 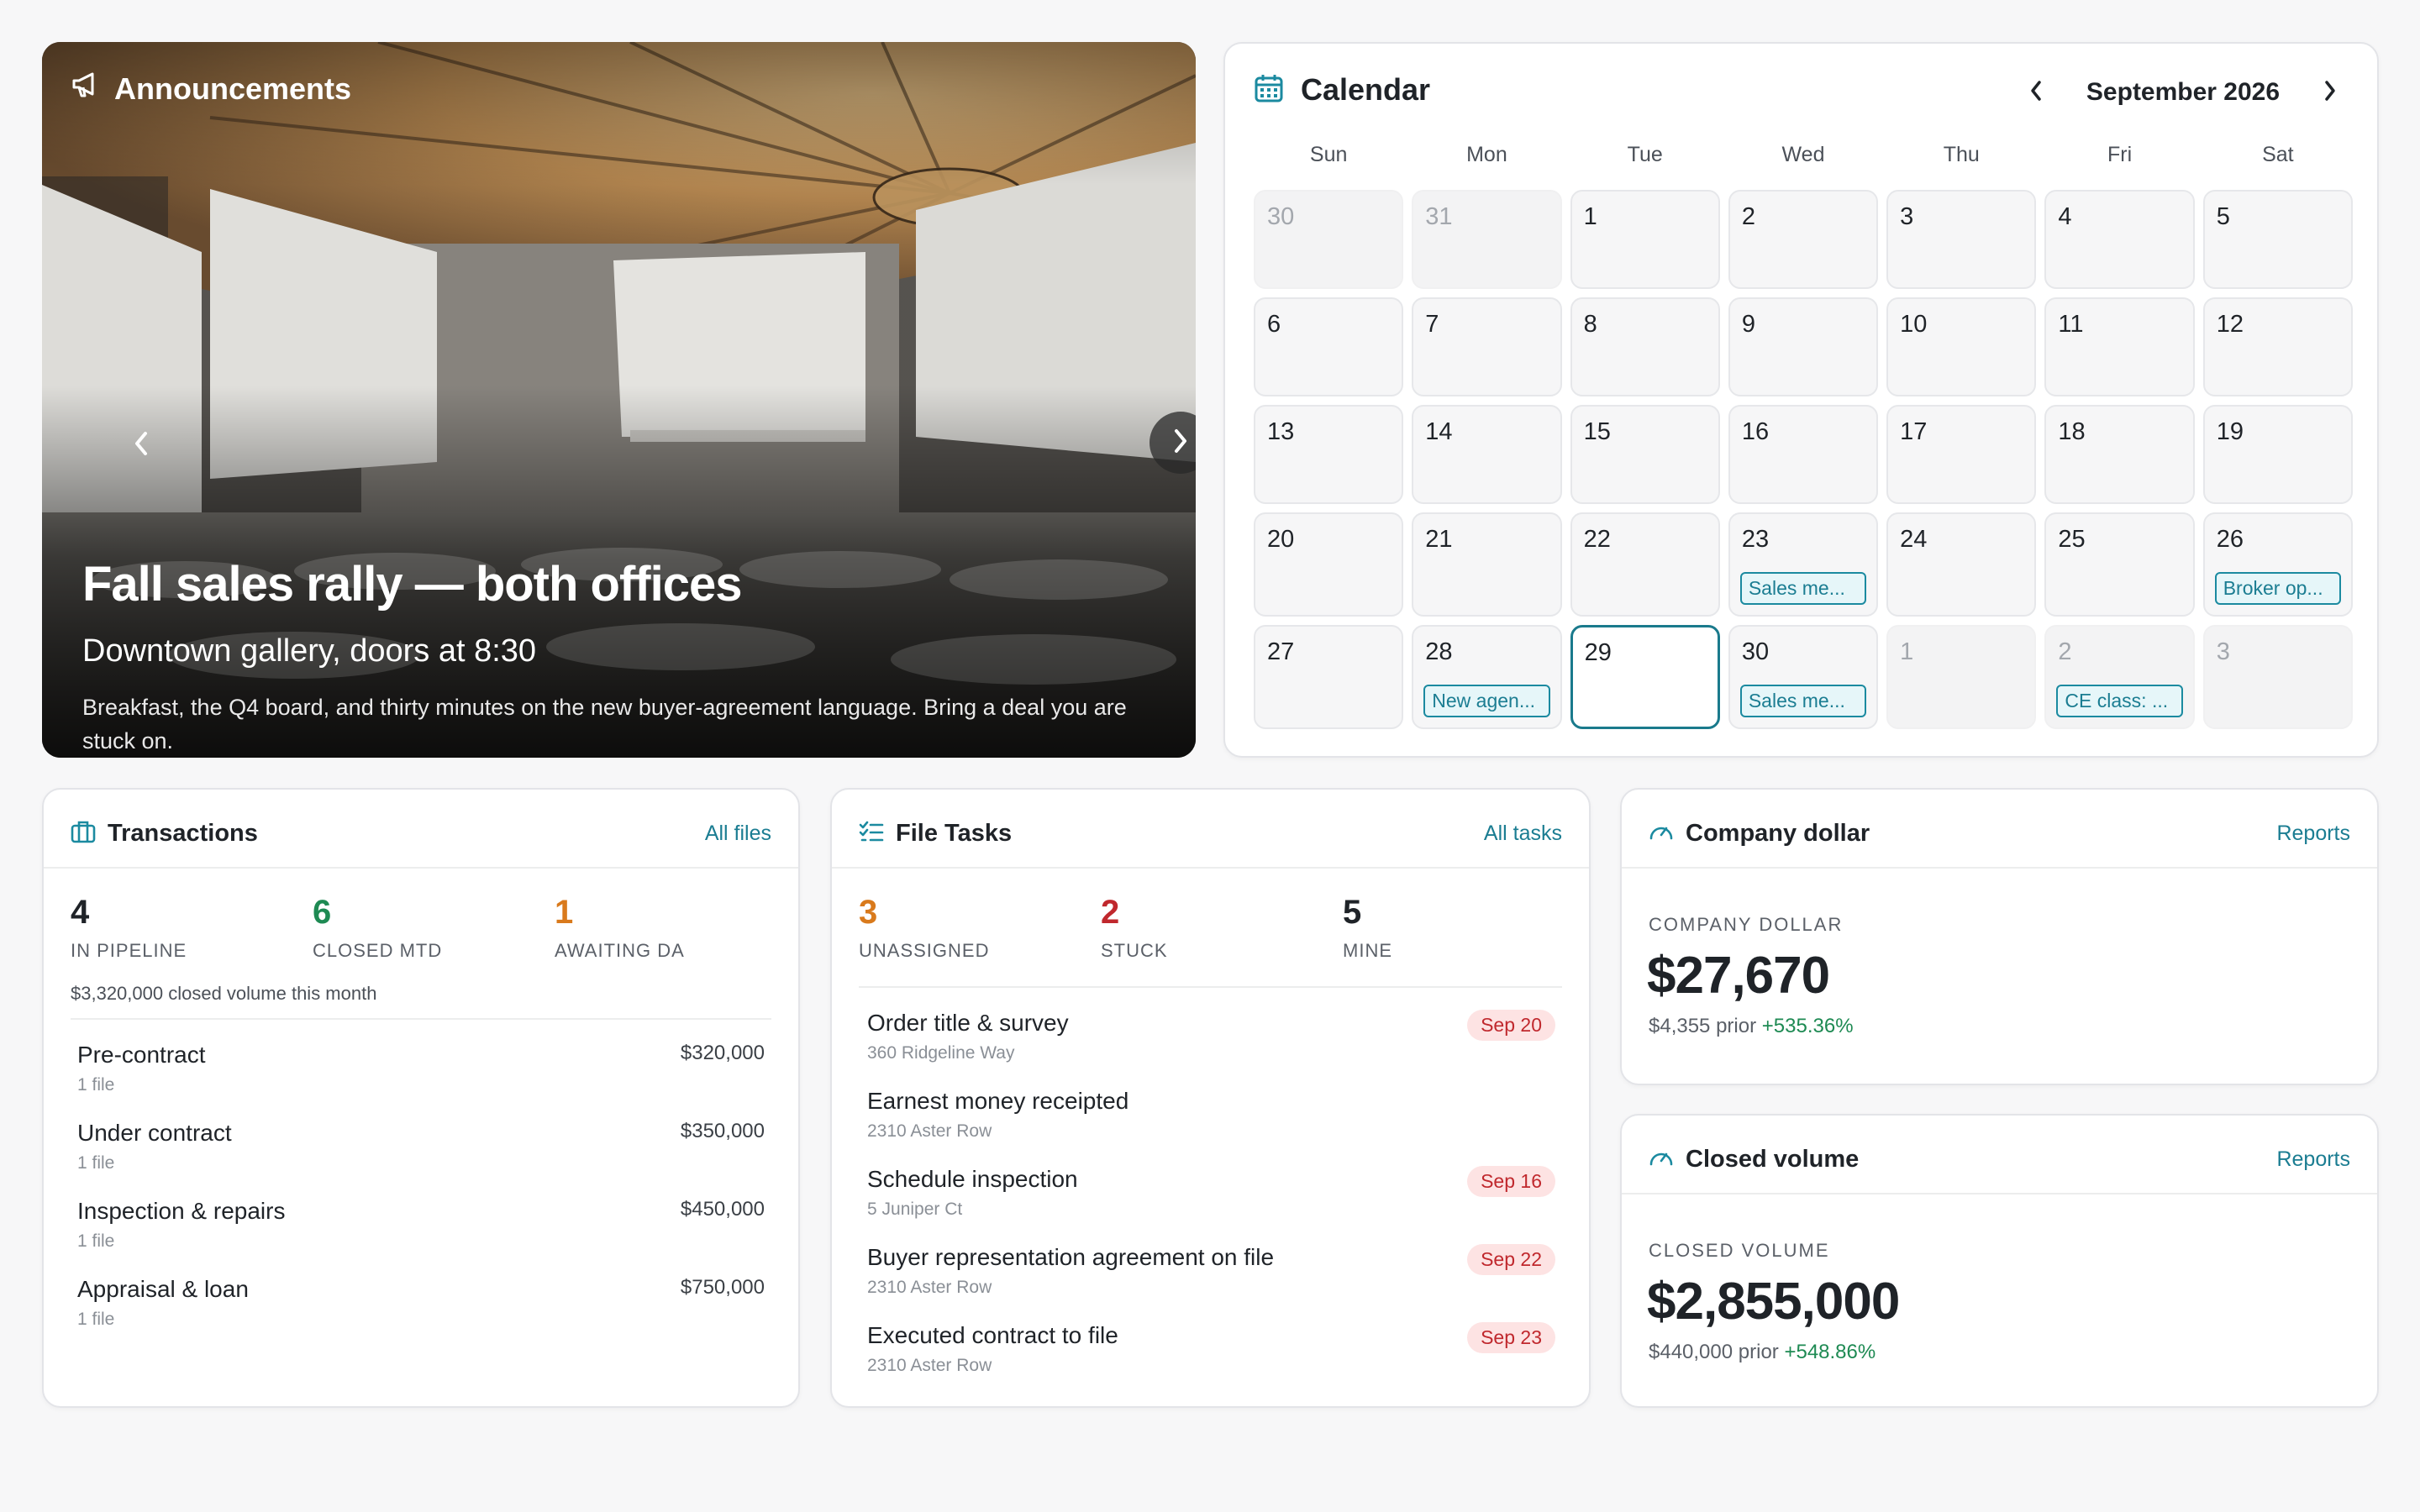 What do you see at coordinates (1329, 239) in the screenshot?
I see `calendar-day: 30` at bounding box center [1329, 239].